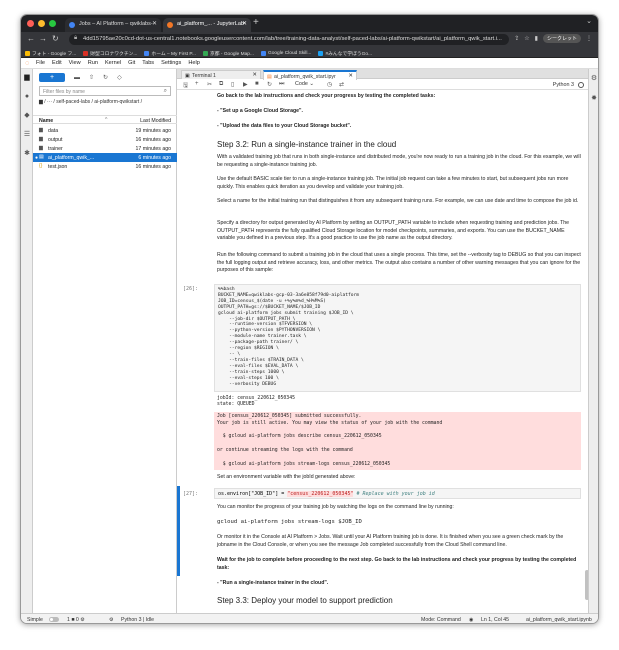 This screenshot has width=619, height=650. Describe the element at coordinates (254, 75) in the screenshot. I see `close-icon: ✕` at that location.